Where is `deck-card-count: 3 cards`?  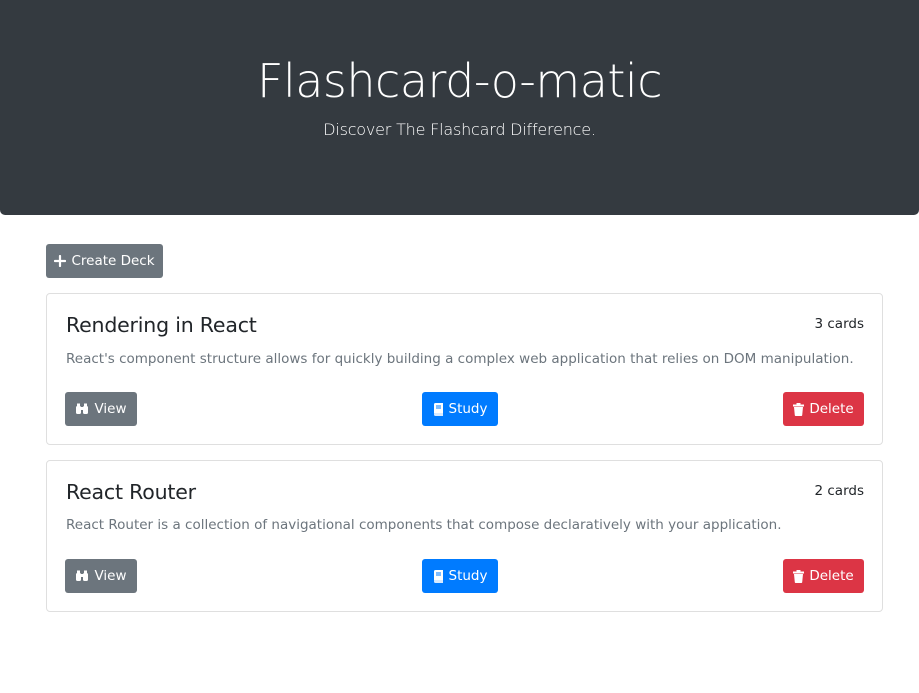
deck-card-count: 3 cards is located at coordinates (839, 324).